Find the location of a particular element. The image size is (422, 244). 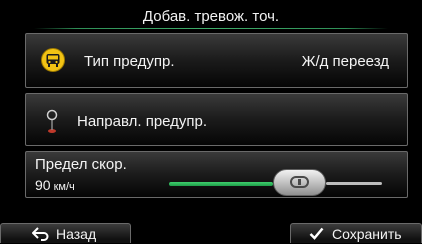

railroad-crossing-icon is located at coordinates (53, 60).